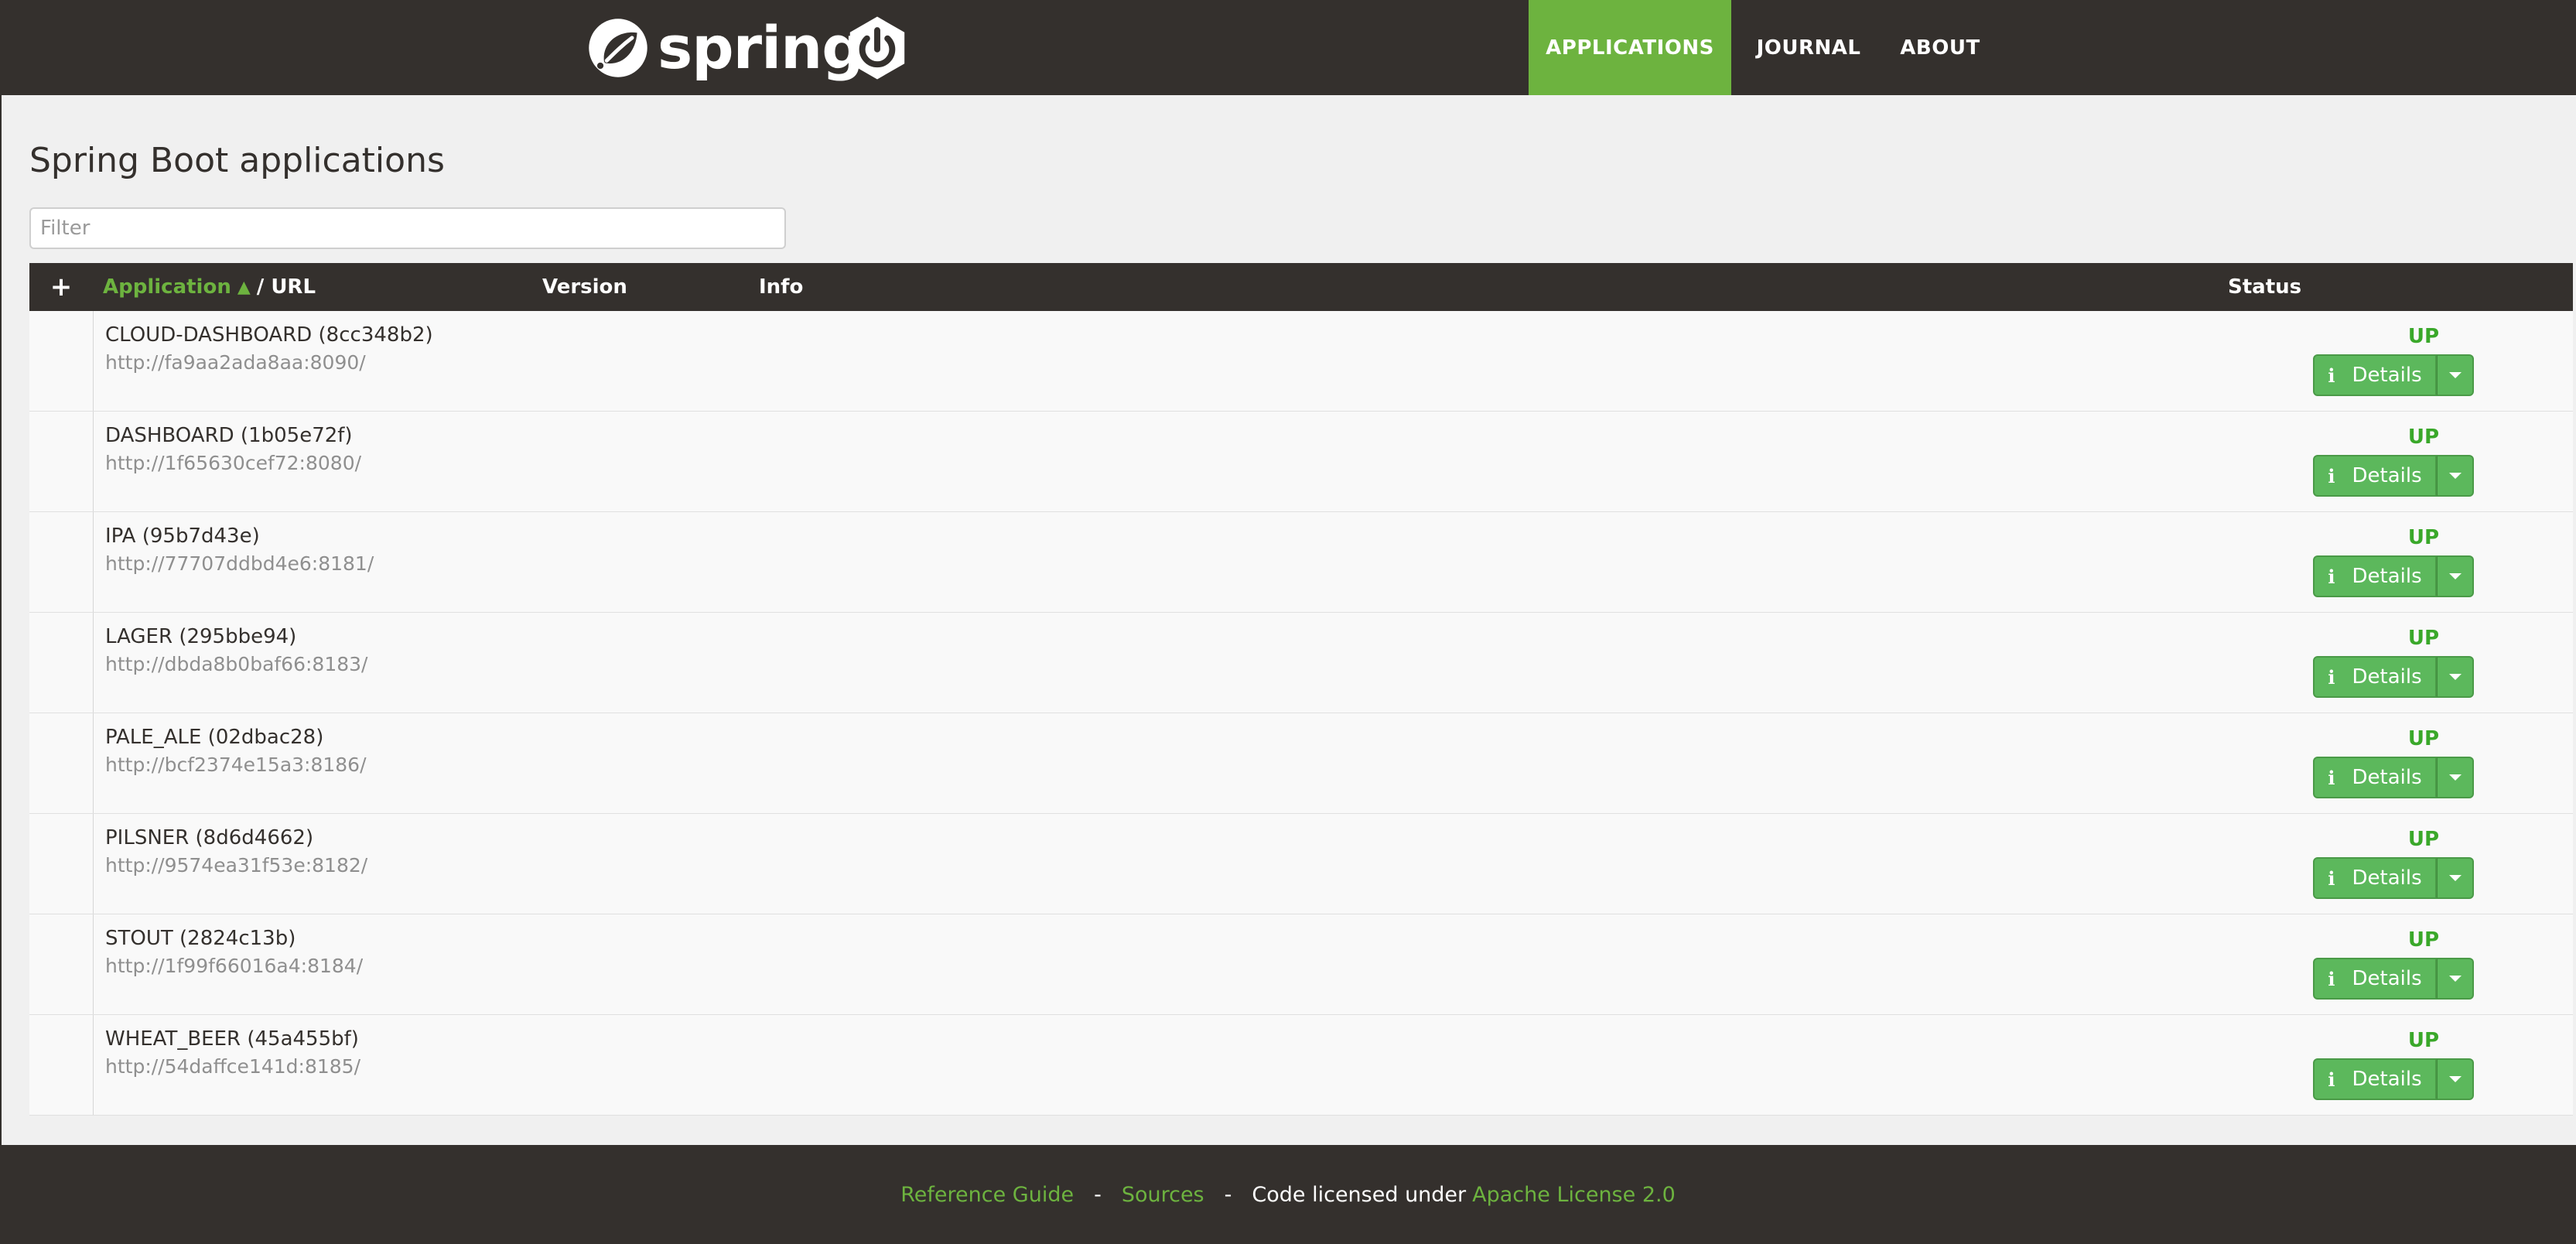 The image size is (2576, 1244). What do you see at coordinates (182, 536) in the screenshot?
I see `app-name: IPA (95b7d43e)` at bounding box center [182, 536].